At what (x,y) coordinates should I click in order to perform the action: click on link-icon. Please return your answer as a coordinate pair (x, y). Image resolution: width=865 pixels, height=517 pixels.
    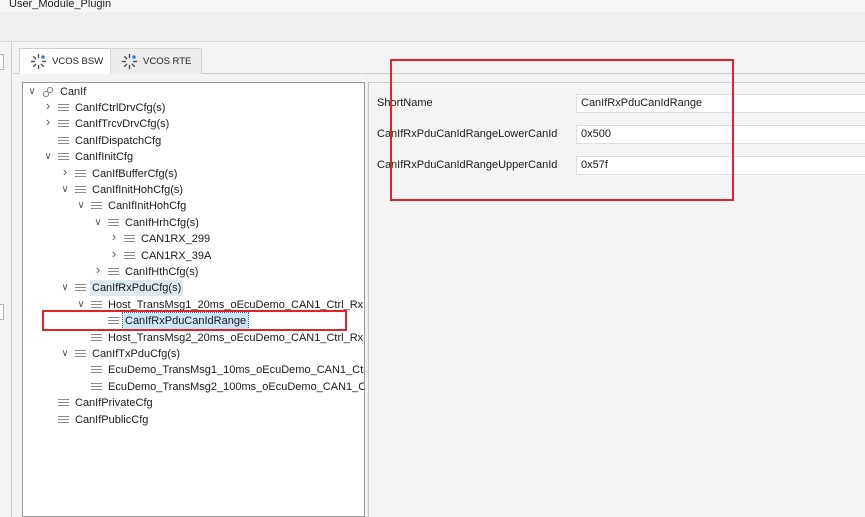
    Looking at the image, I should click on (48, 92).